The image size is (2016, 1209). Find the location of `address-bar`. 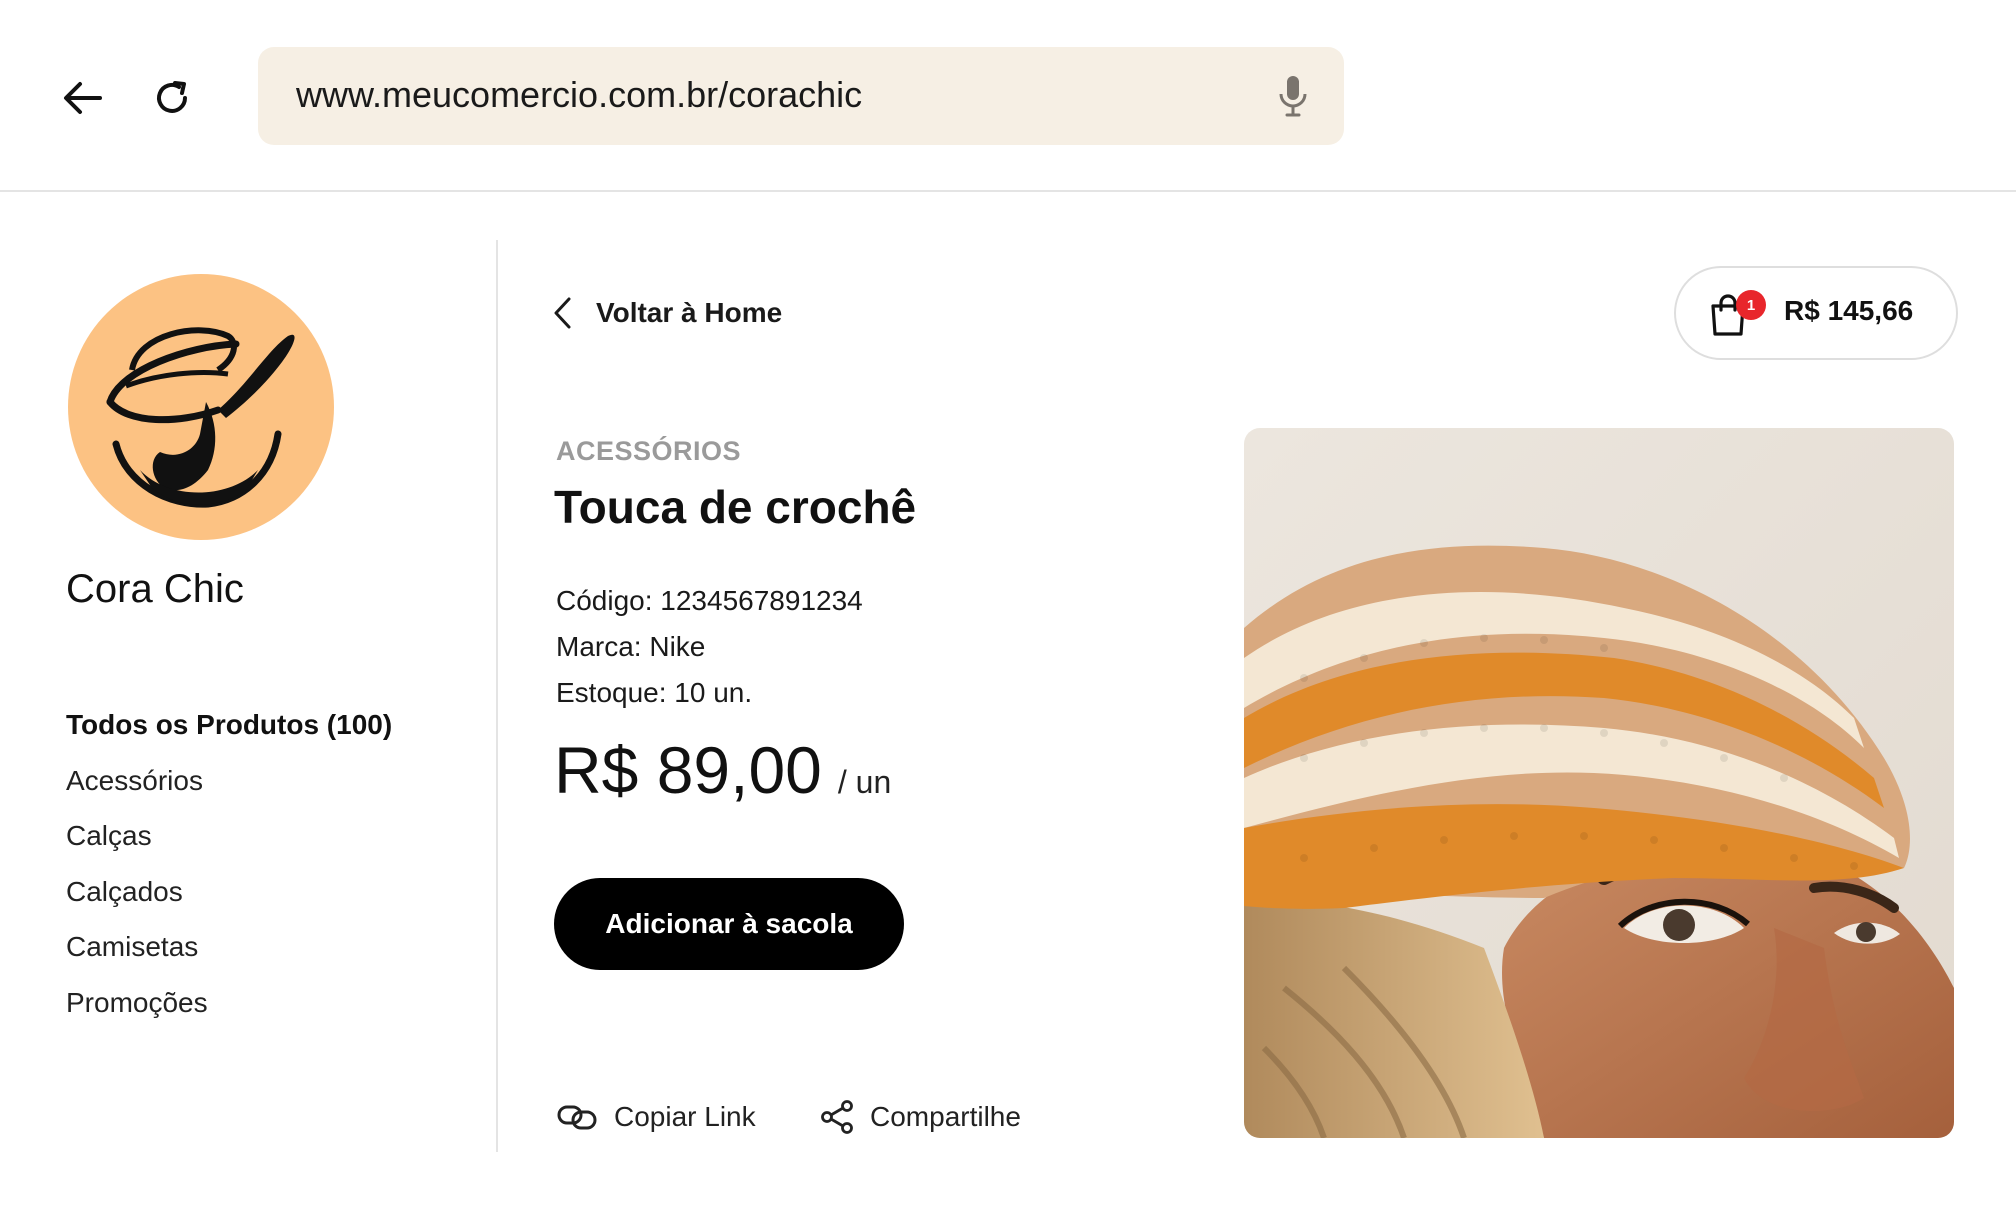

address-bar is located at coordinates (801, 96).